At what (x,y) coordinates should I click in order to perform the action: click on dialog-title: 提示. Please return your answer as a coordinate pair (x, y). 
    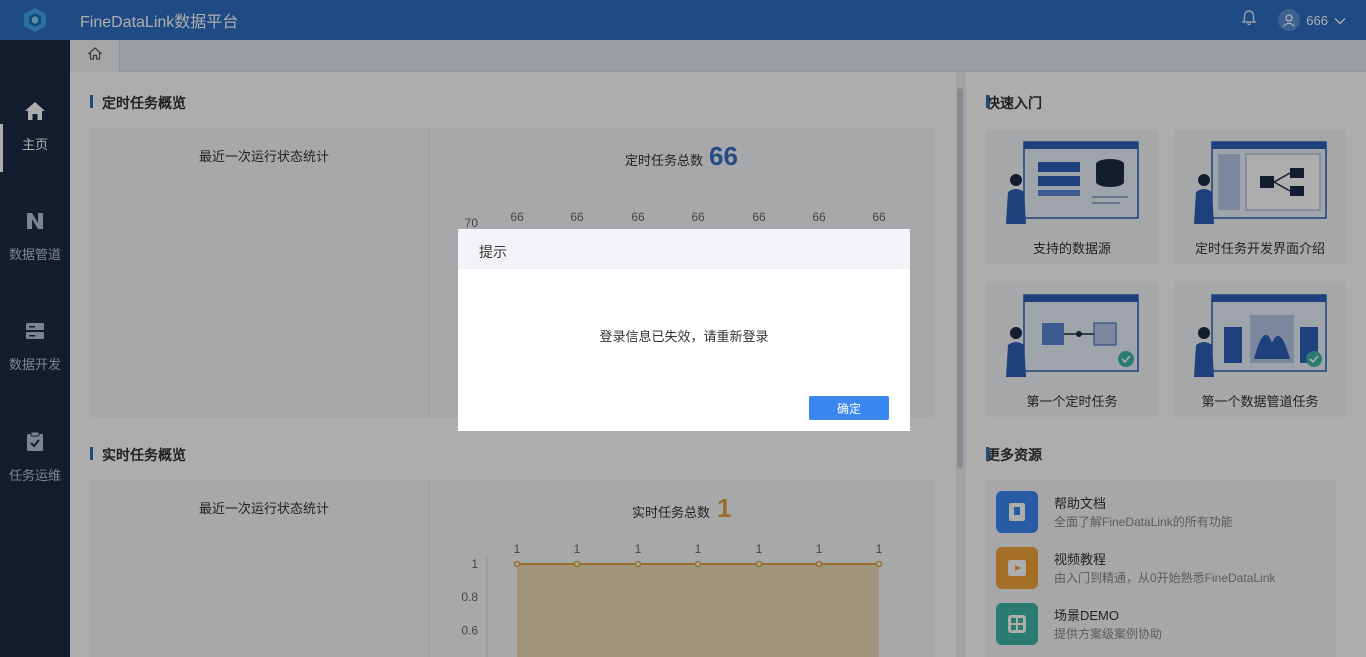
    Looking at the image, I should click on (493, 252).